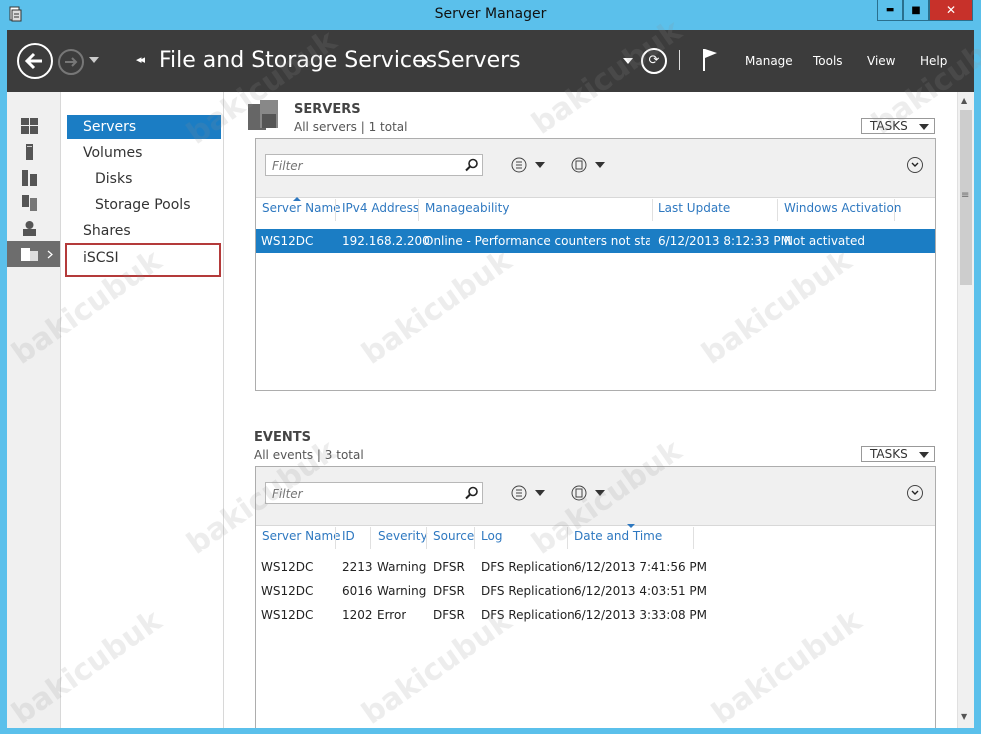 The height and width of the screenshot is (734, 981). Describe the element at coordinates (301, 536) in the screenshot. I see `events-col-server-name: Server Name` at that location.